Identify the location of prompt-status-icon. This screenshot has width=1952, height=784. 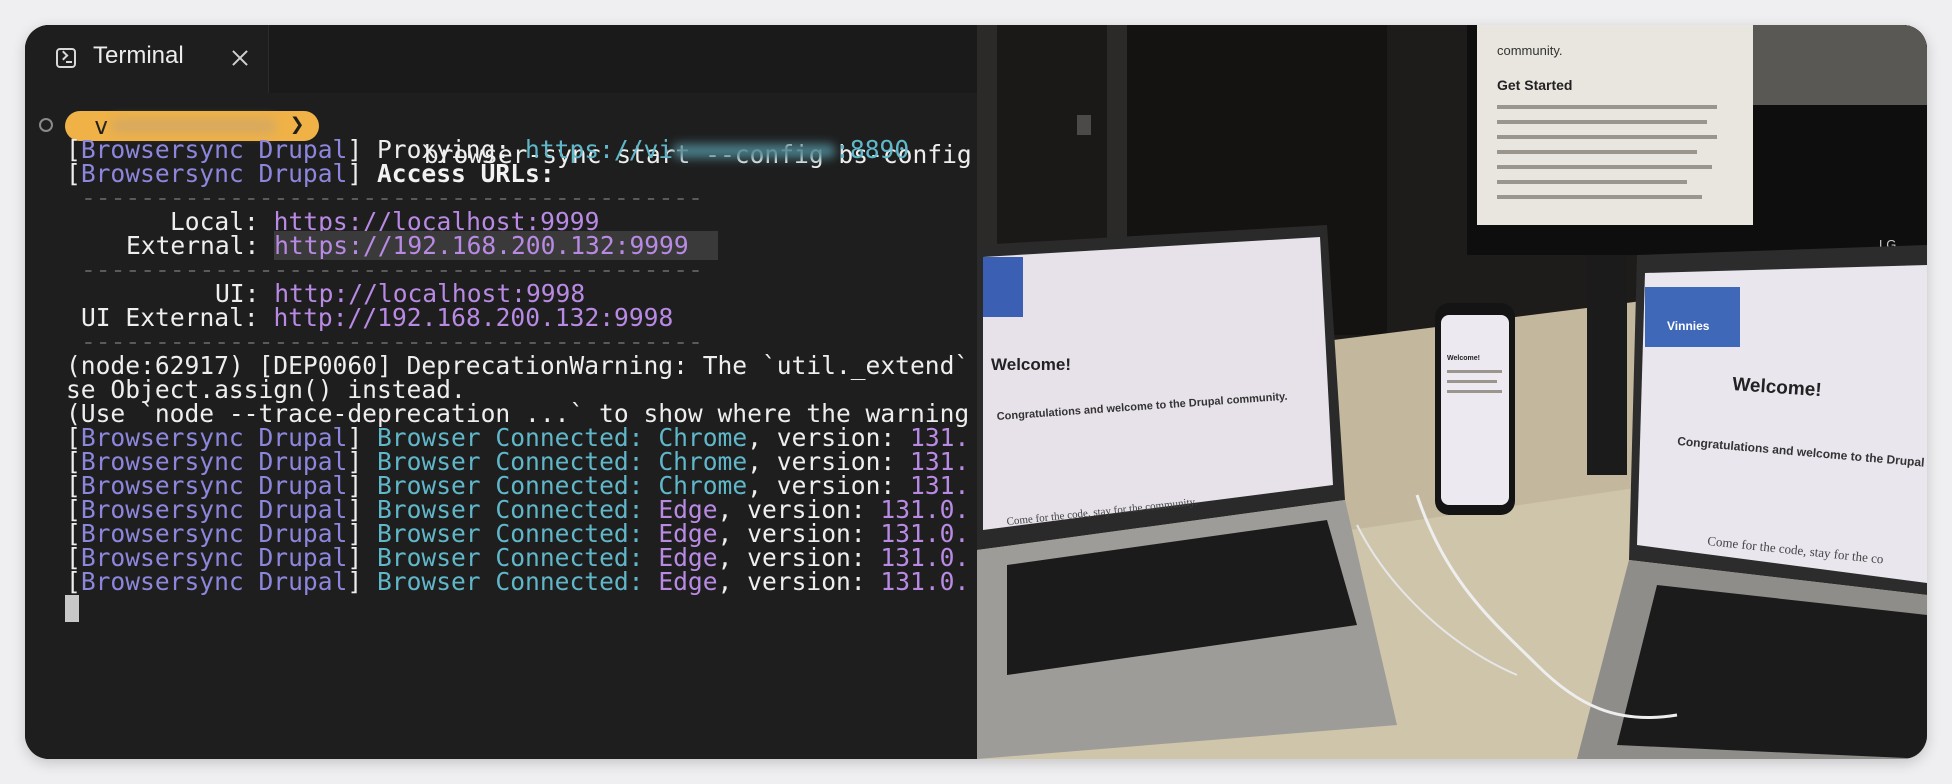
(46, 125).